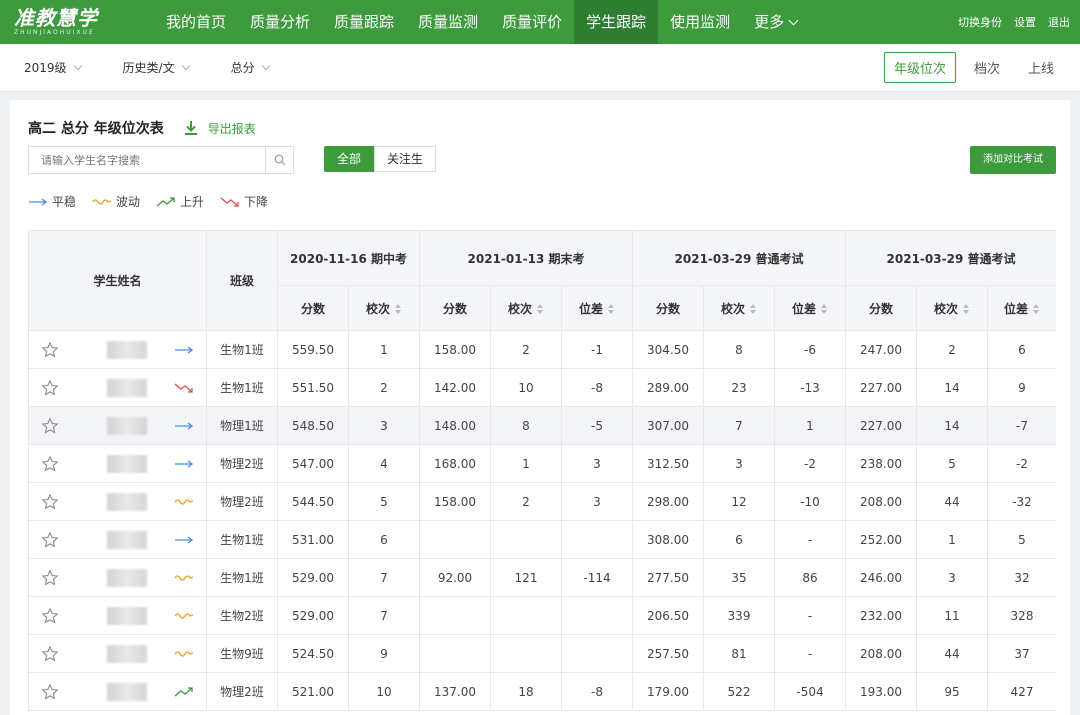 This screenshot has height=715, width=1080. I want to click on subcol-rank-3: 校次, so click(952, 308).